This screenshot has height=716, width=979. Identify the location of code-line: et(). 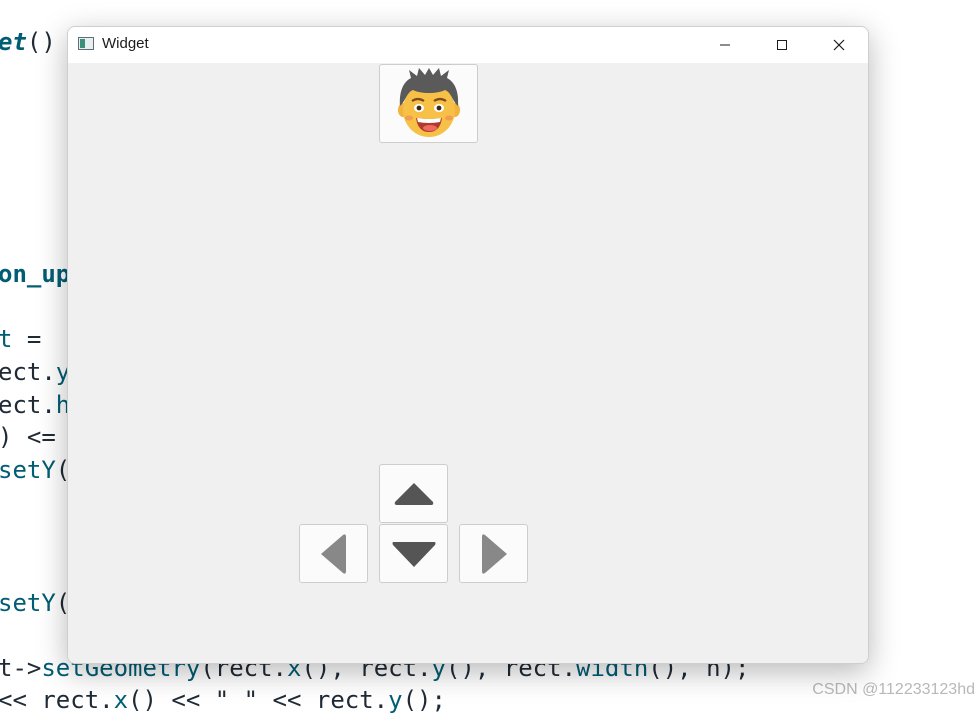
(28, 42).